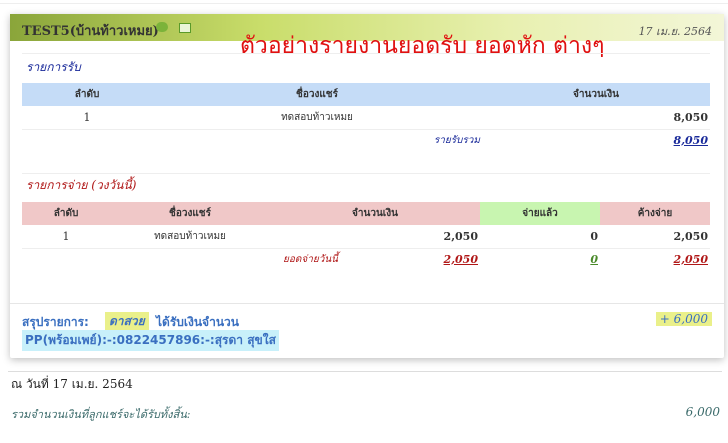 The image size is (728, 443). I want to click on summary-amount: + 6,000, so click(683, 319).